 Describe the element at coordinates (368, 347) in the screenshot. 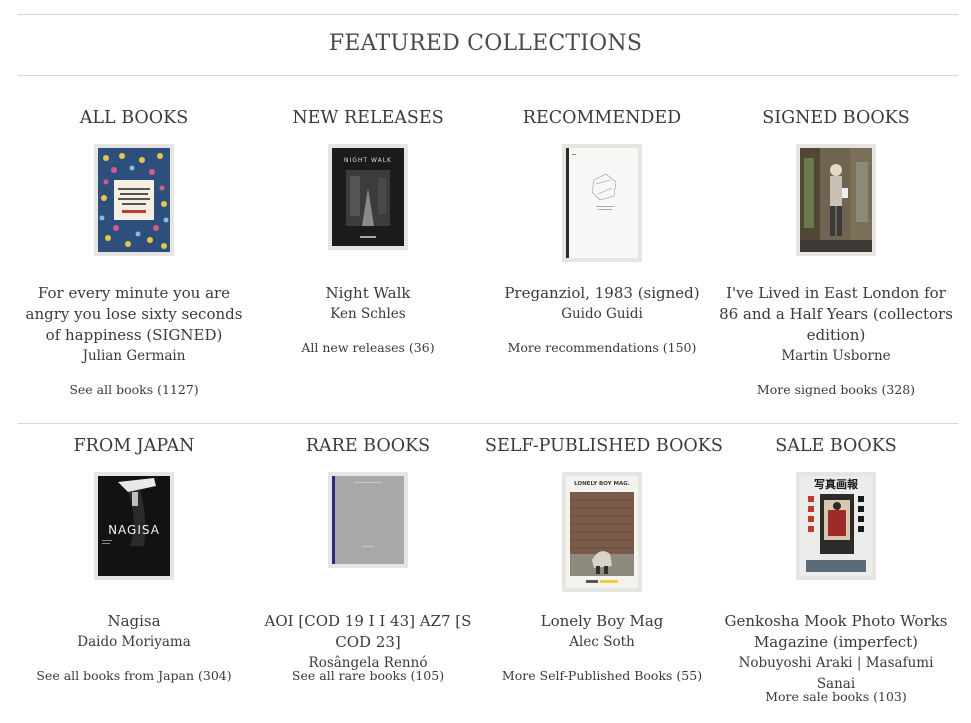

I see `all-new-releases-link: All new releases (36)` at that location.